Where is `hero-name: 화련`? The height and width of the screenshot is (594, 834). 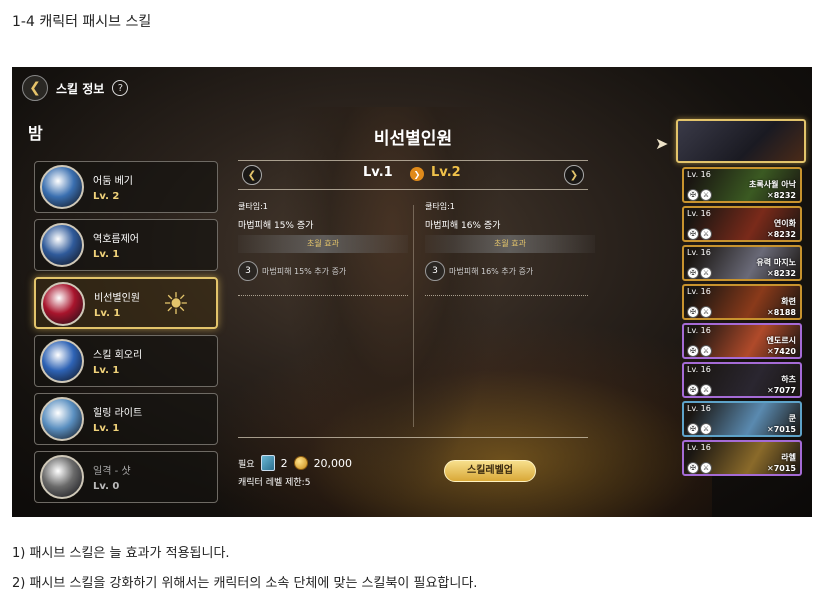 hero-name: 화련 is located at coordinates (788, 301).